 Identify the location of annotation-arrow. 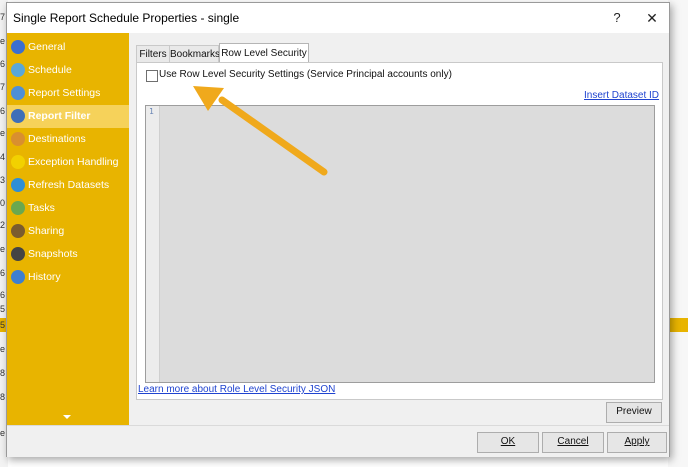
(260, 131).